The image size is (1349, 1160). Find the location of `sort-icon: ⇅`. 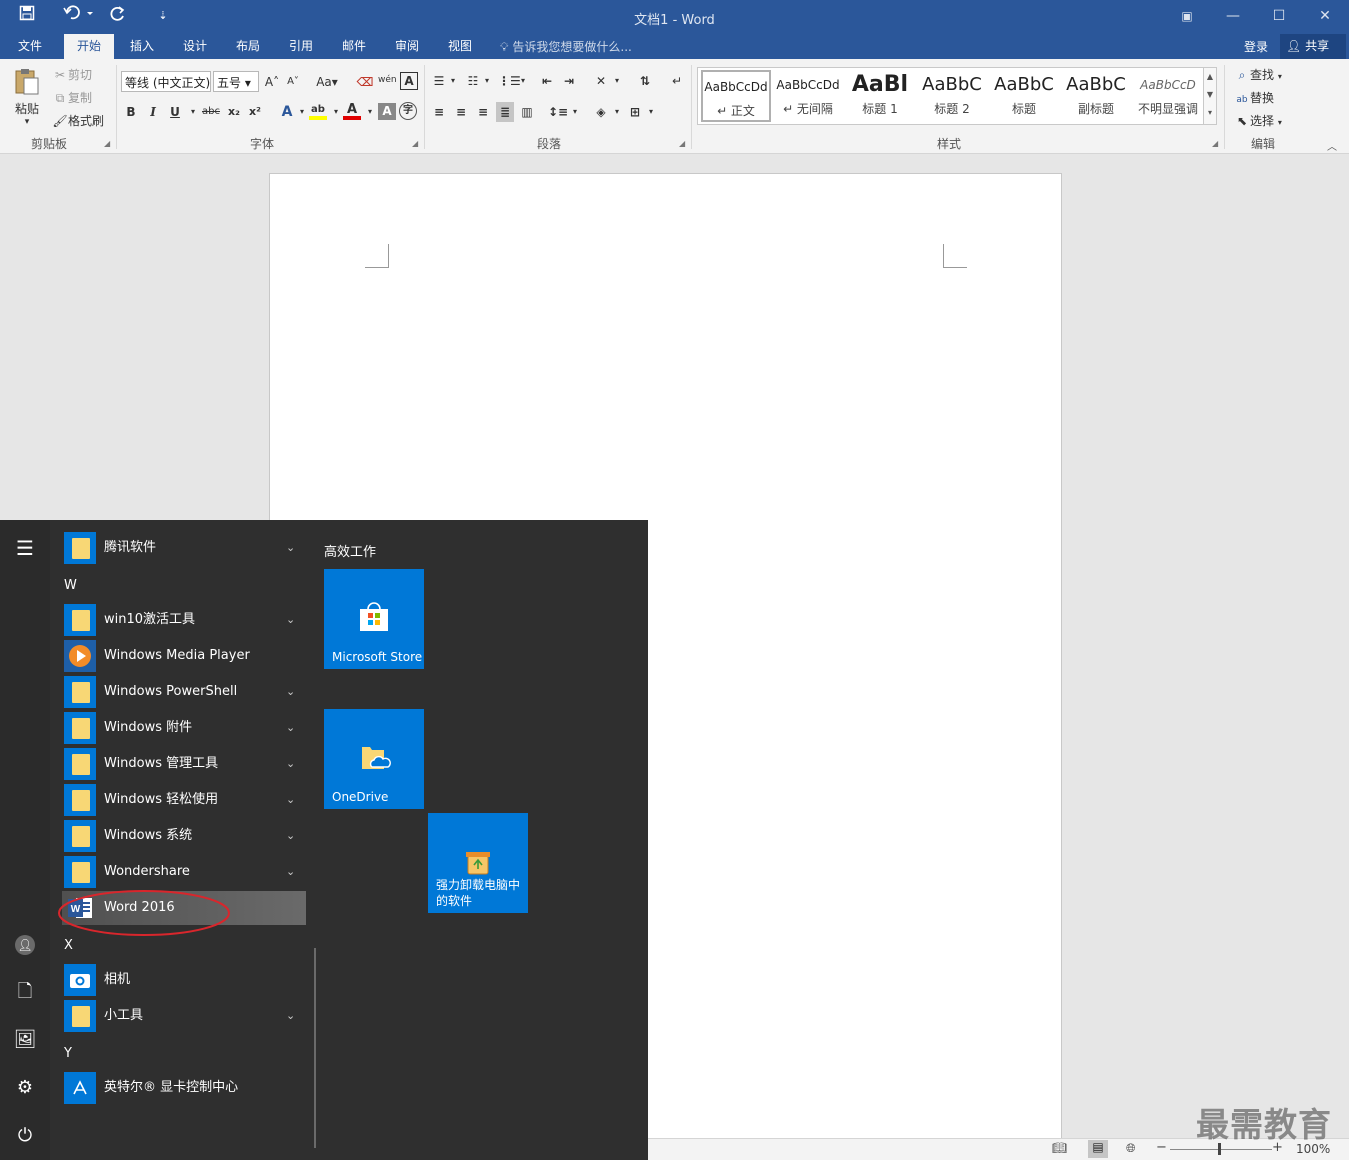

sort-icon: ⇅ is located at coordinates (645, 81).